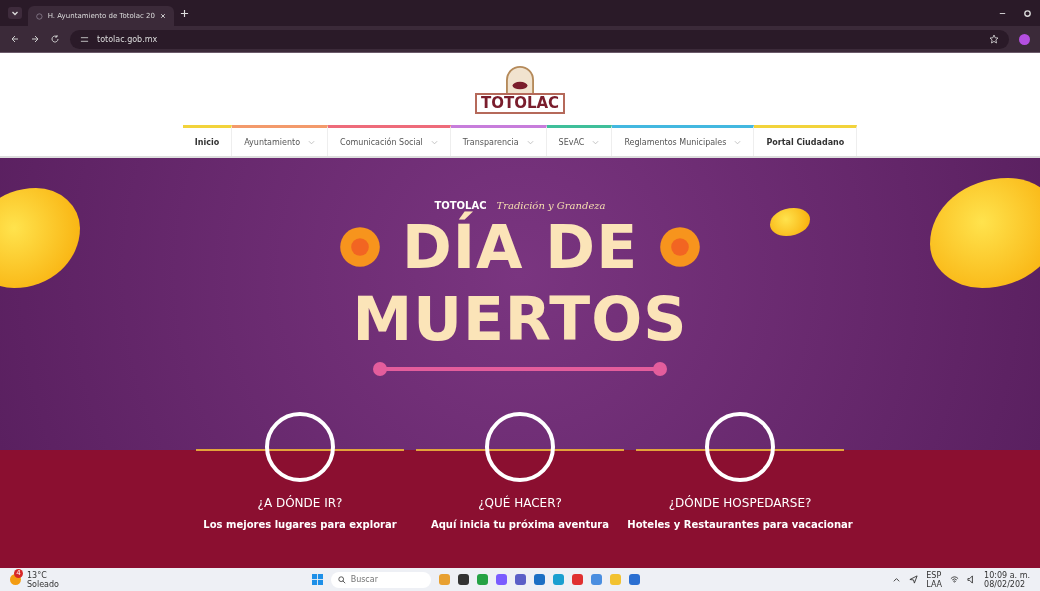  I want to click on feature-title: ¿DÓNDE HOSPEDARSE?, so click(740, 503).